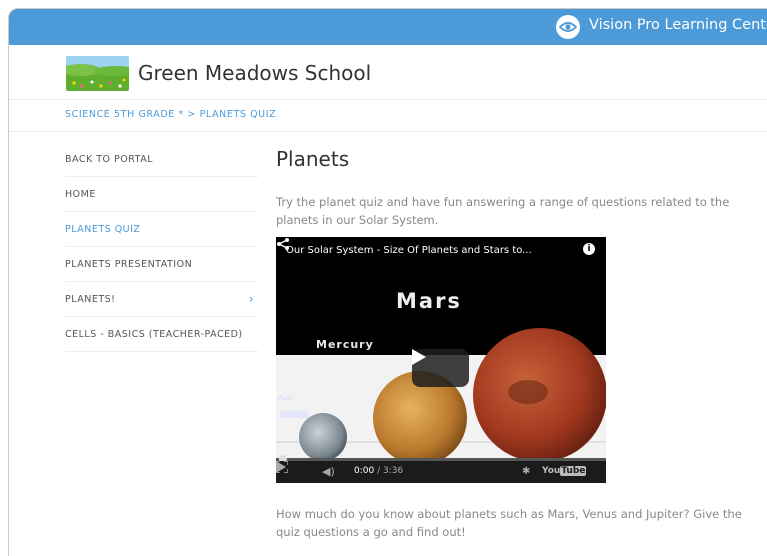 The width and height of the screenshot is (767, 556). I want to click on app-title: Vision Pro Learning Center, so click(678, 25).